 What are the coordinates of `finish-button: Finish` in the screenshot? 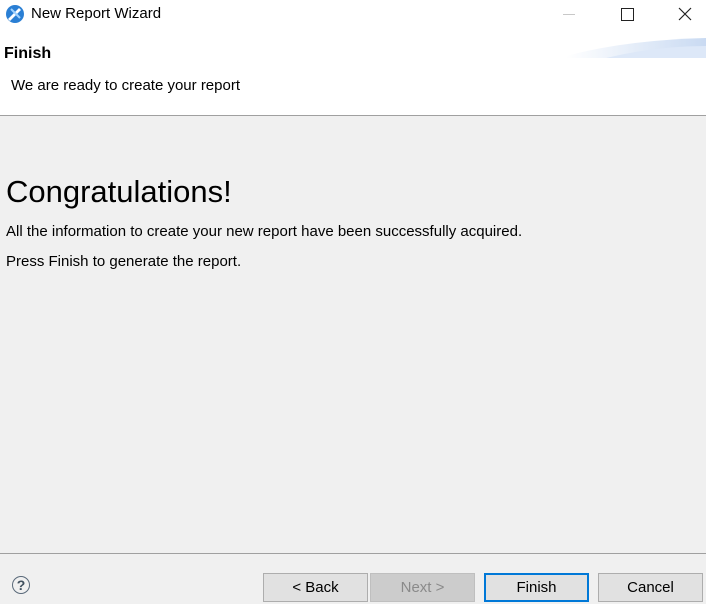 It's located at (536, 587).